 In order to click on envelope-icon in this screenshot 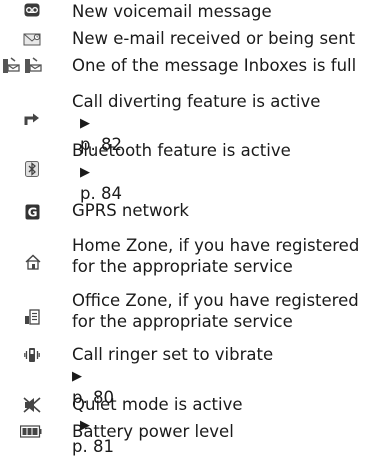, I will do `click(35, 41)`.